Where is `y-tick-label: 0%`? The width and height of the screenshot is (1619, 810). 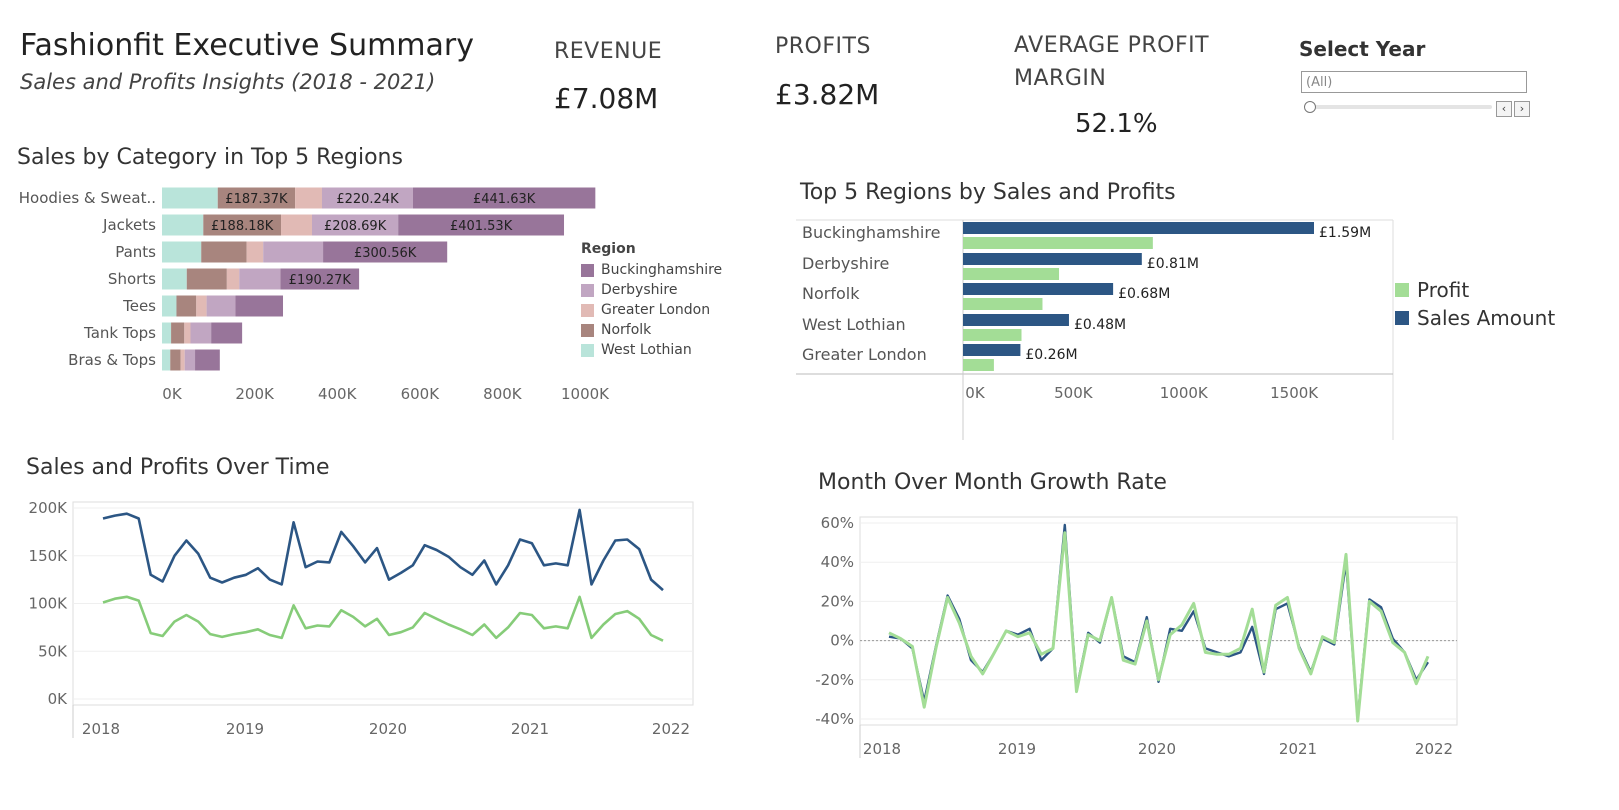
y-tick-label: 0% is located at coordinates (842, 641).